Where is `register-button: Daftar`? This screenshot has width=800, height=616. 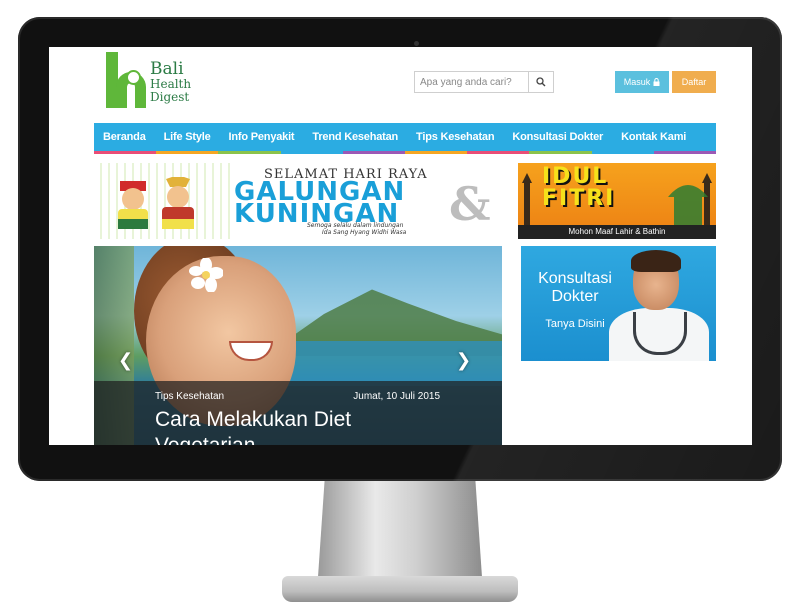 register-button: Daftar is located at coordinates (694, 82).